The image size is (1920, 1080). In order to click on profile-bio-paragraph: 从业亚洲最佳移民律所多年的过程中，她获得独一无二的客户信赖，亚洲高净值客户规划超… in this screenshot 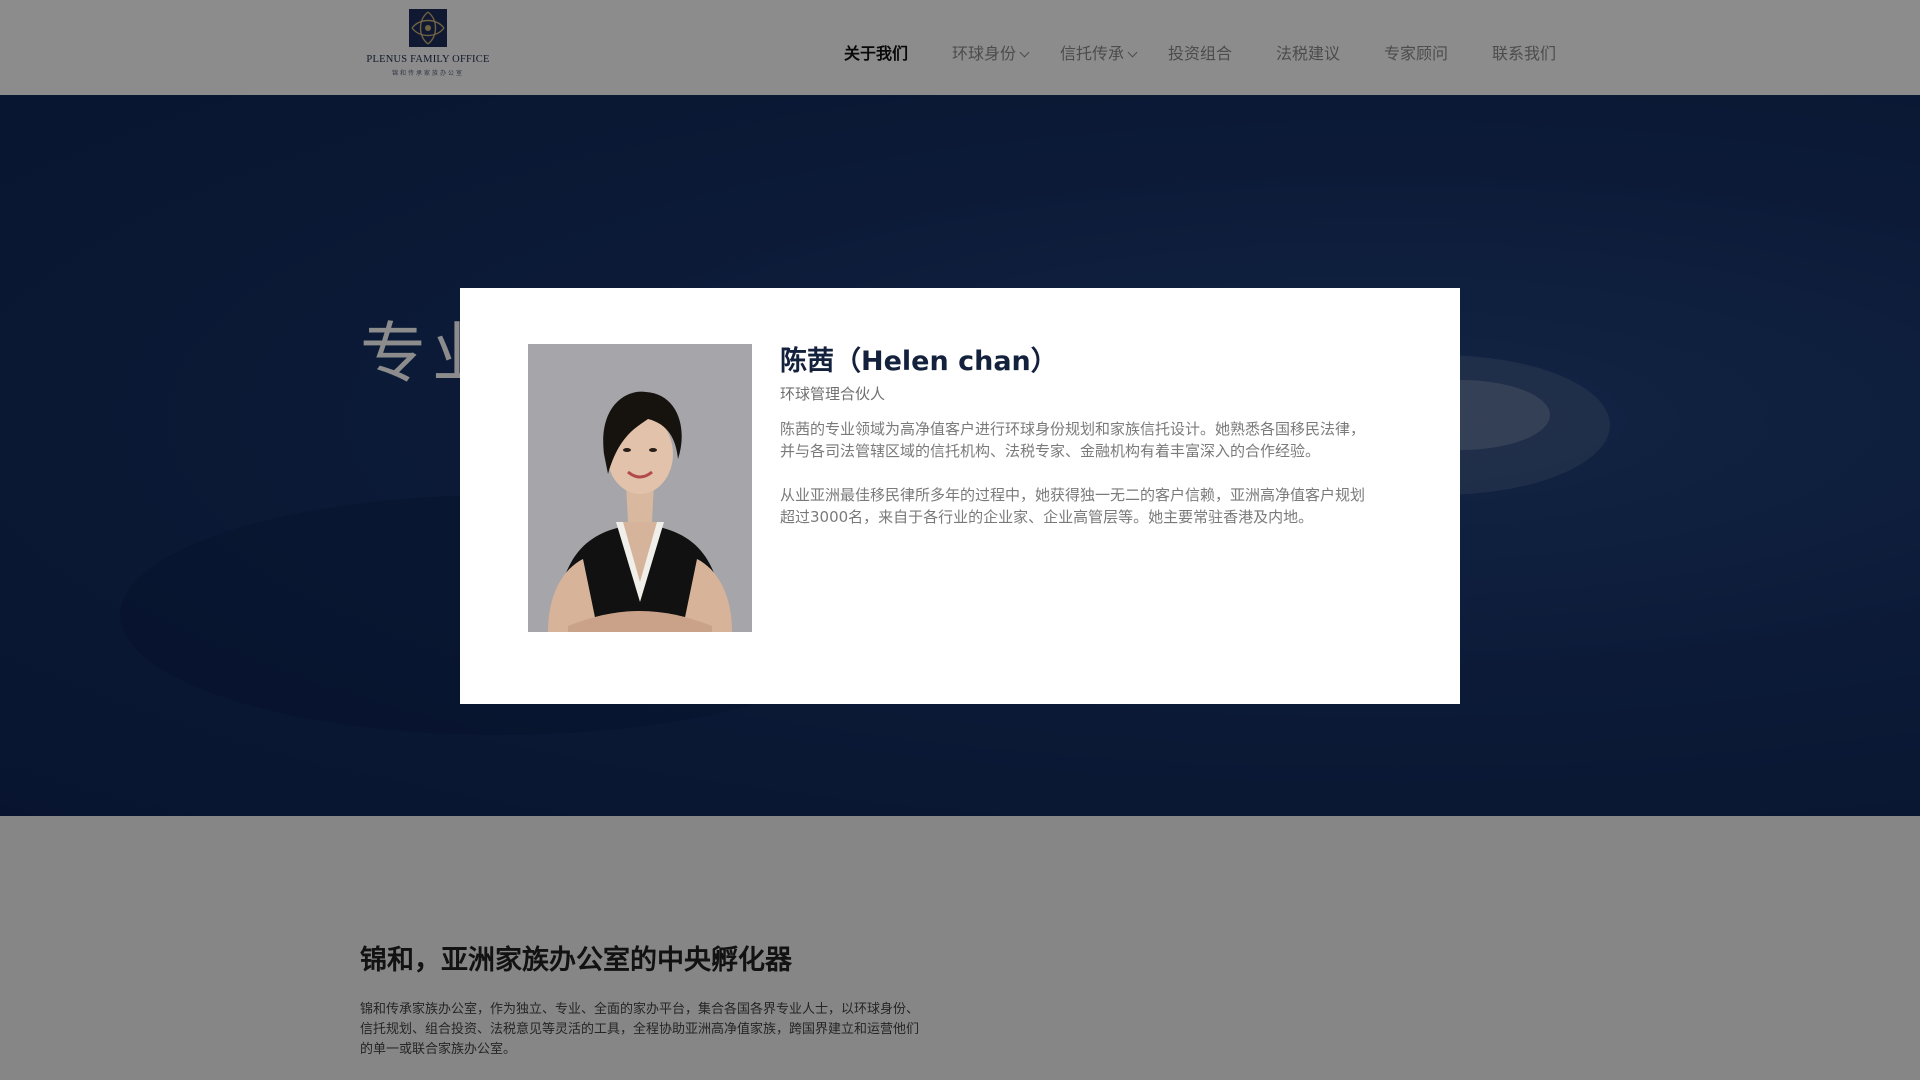, I will do `click(1073, 506)`.